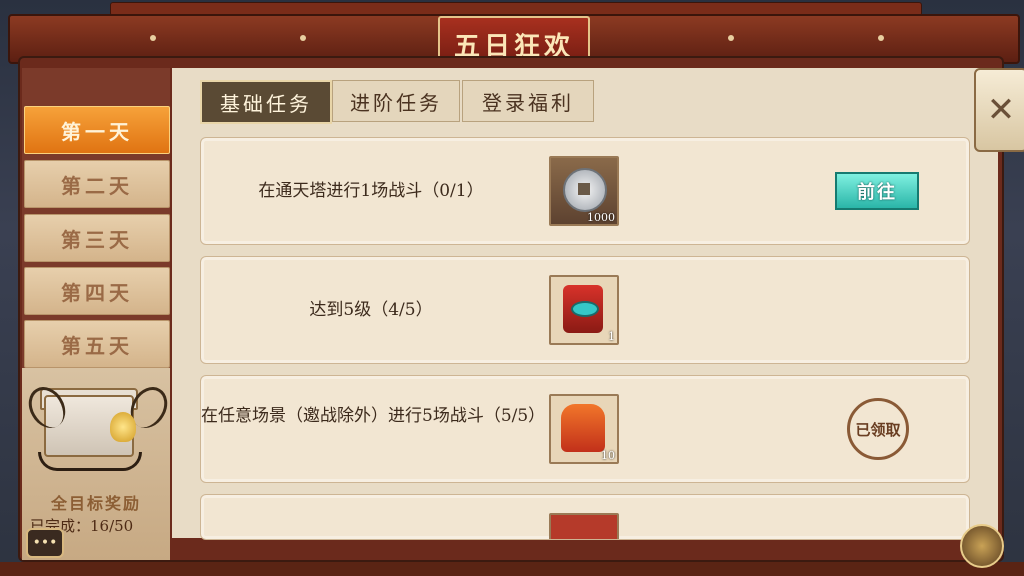  What do you see at coordinates (95, 503) in the screenshot?
I see `reward-title: 全目标奖励` at bounding box center [95, 503].